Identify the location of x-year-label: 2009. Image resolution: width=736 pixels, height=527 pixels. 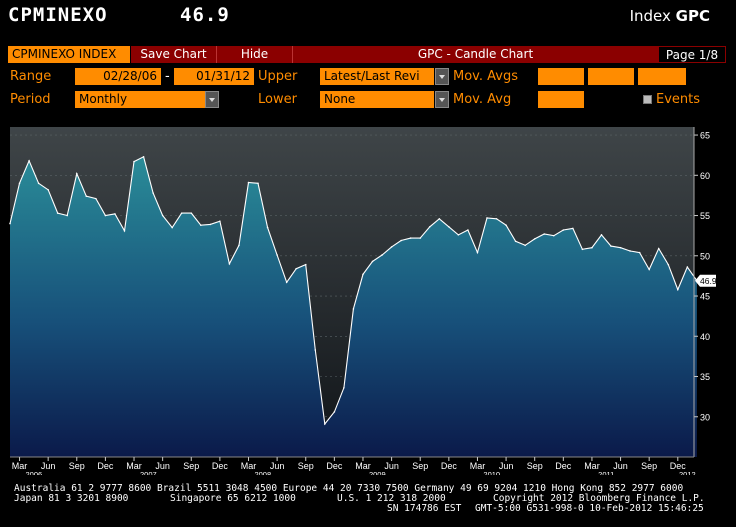
(377, 472).